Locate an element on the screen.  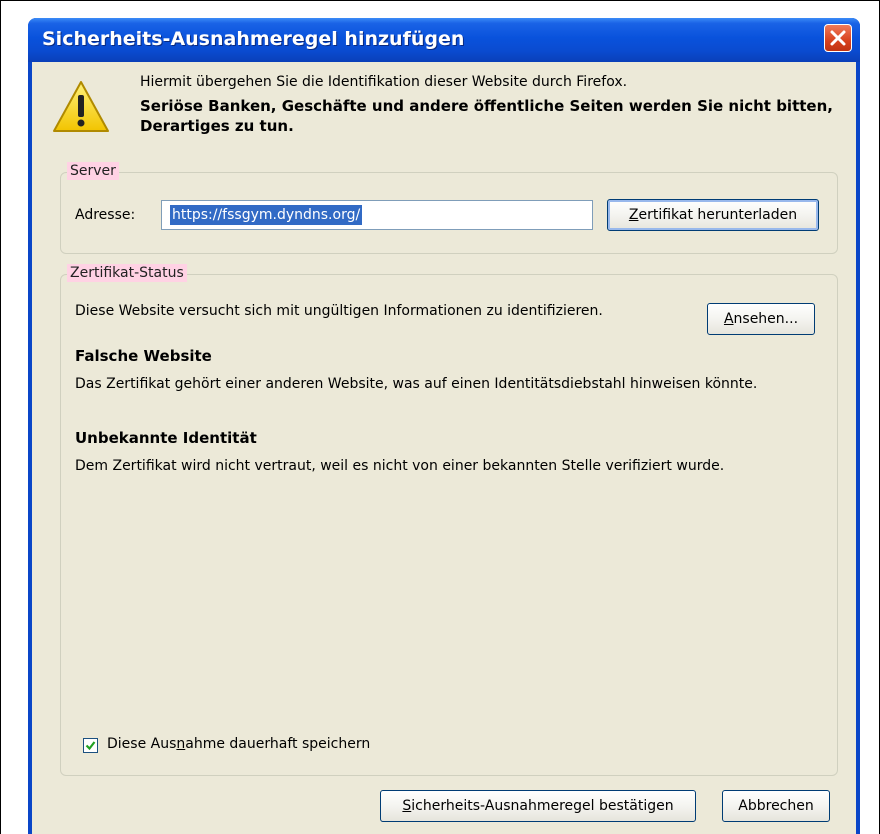
warning-triangle-icon is located at coordinates (81, 106).